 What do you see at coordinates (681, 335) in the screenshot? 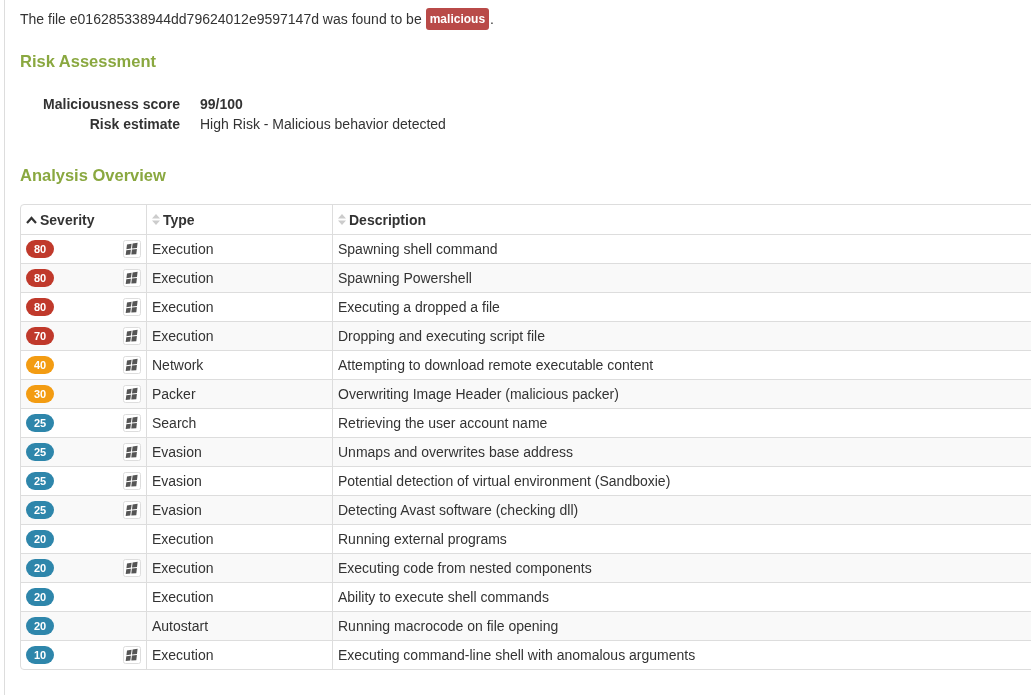
I see `table-cell: Dropping and executing script file` at bounding box center [681, 335].